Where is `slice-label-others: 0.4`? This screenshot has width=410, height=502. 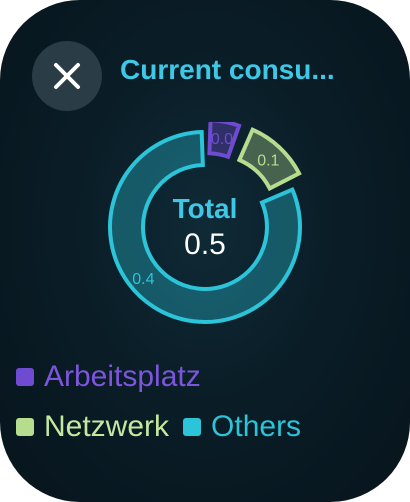
slice-label-others: 0.4 is located at coordinates (143, 279).